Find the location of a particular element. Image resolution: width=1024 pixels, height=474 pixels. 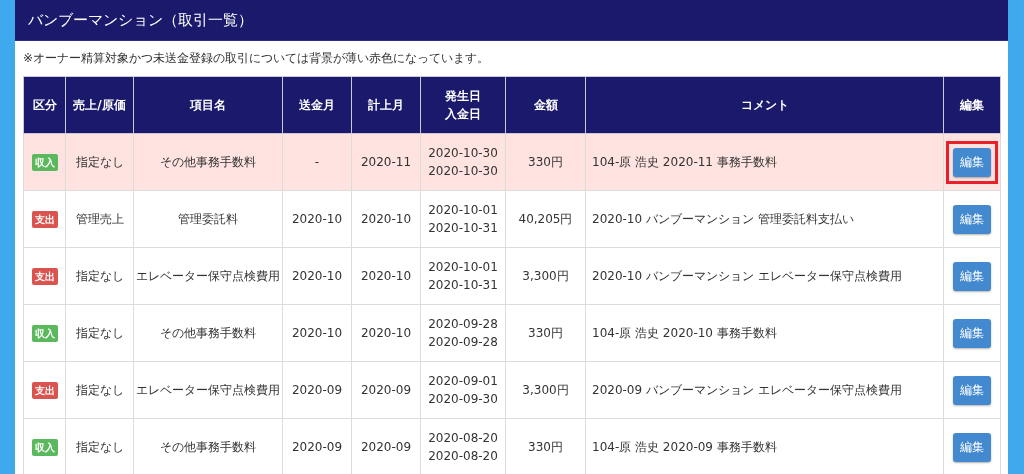

column-header: 入金日 is located at coordinates (463, 114).